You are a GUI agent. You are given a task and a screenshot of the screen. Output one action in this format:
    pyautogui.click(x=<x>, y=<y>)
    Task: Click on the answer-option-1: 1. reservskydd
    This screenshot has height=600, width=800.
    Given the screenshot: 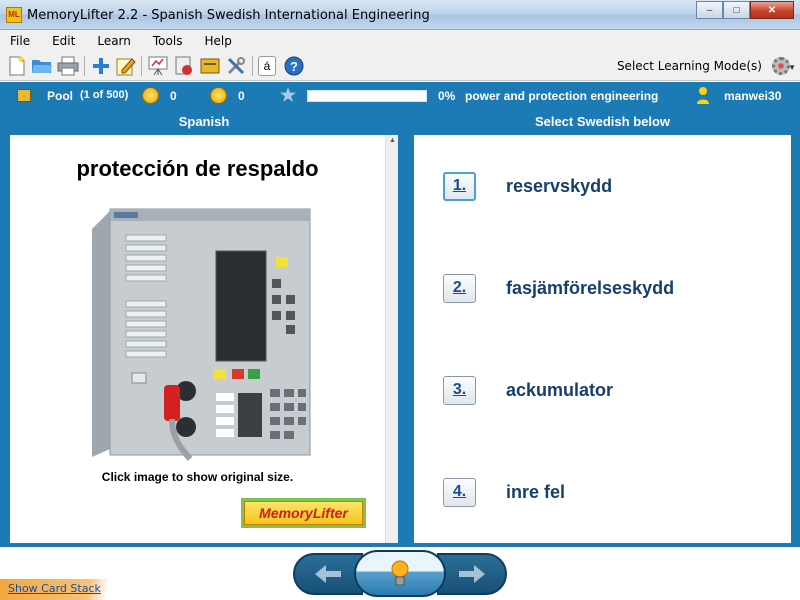 What is the action you would take?
    pyautogui.click(x=613, y=186)
    